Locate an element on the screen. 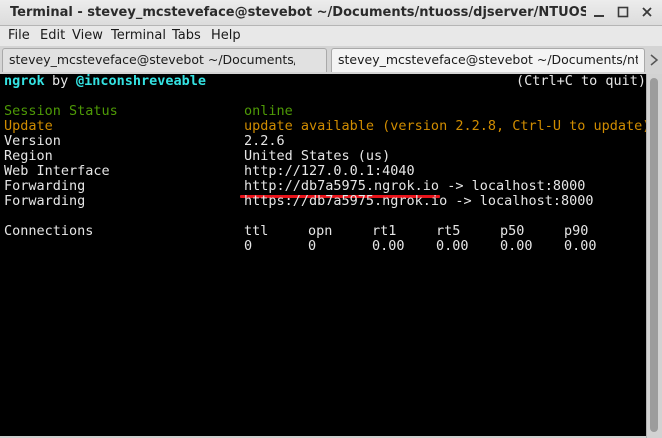  menu-bar: File Edit View Terminal Tabs Help is located at coordinates (331, 36).